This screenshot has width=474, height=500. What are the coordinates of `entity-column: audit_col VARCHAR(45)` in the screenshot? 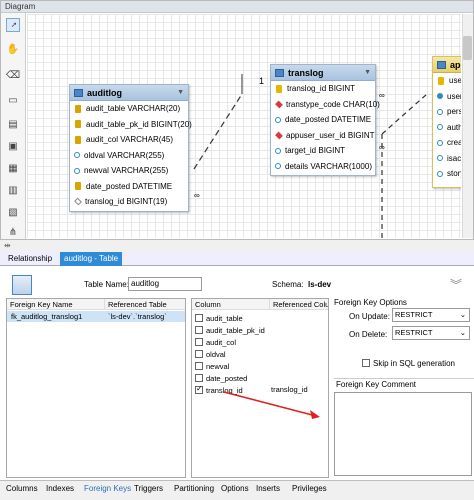 It's located at (129, 140).